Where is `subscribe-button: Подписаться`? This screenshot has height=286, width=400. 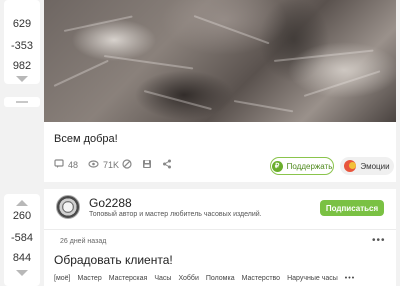 subscribe-button: Подписаться is located at coordinates (352, 208).